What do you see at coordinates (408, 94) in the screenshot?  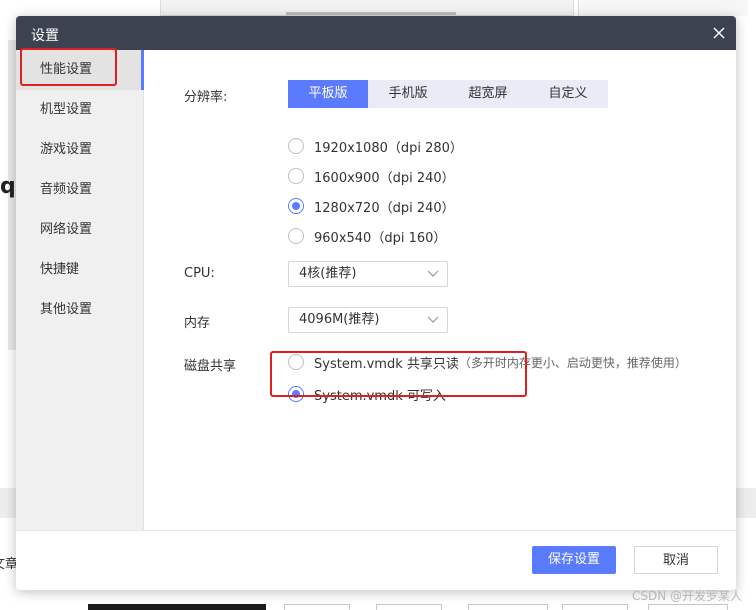 I see `tab-phone: 手机版` at bounding box center [408, 94].